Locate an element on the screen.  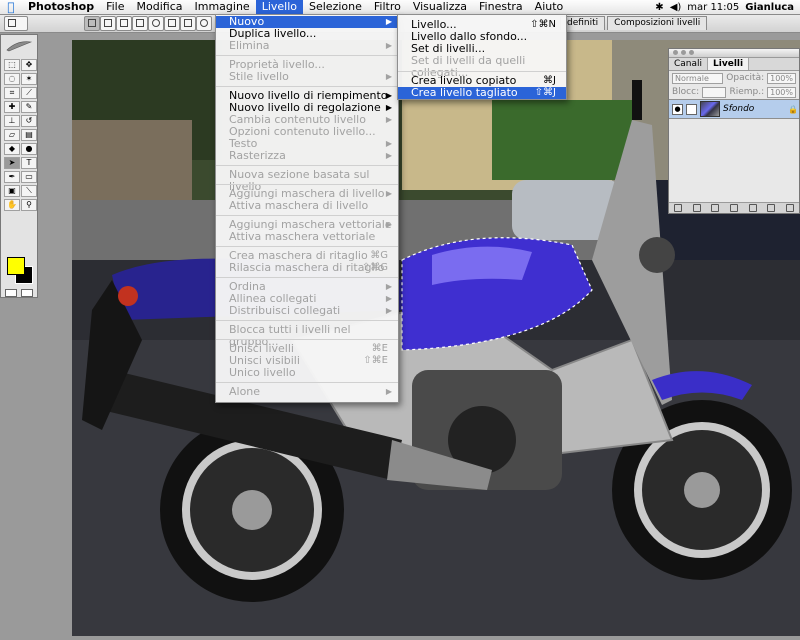
dock-tab-layer-comps: Composizioni livelli is located at coordinates (657, 23).